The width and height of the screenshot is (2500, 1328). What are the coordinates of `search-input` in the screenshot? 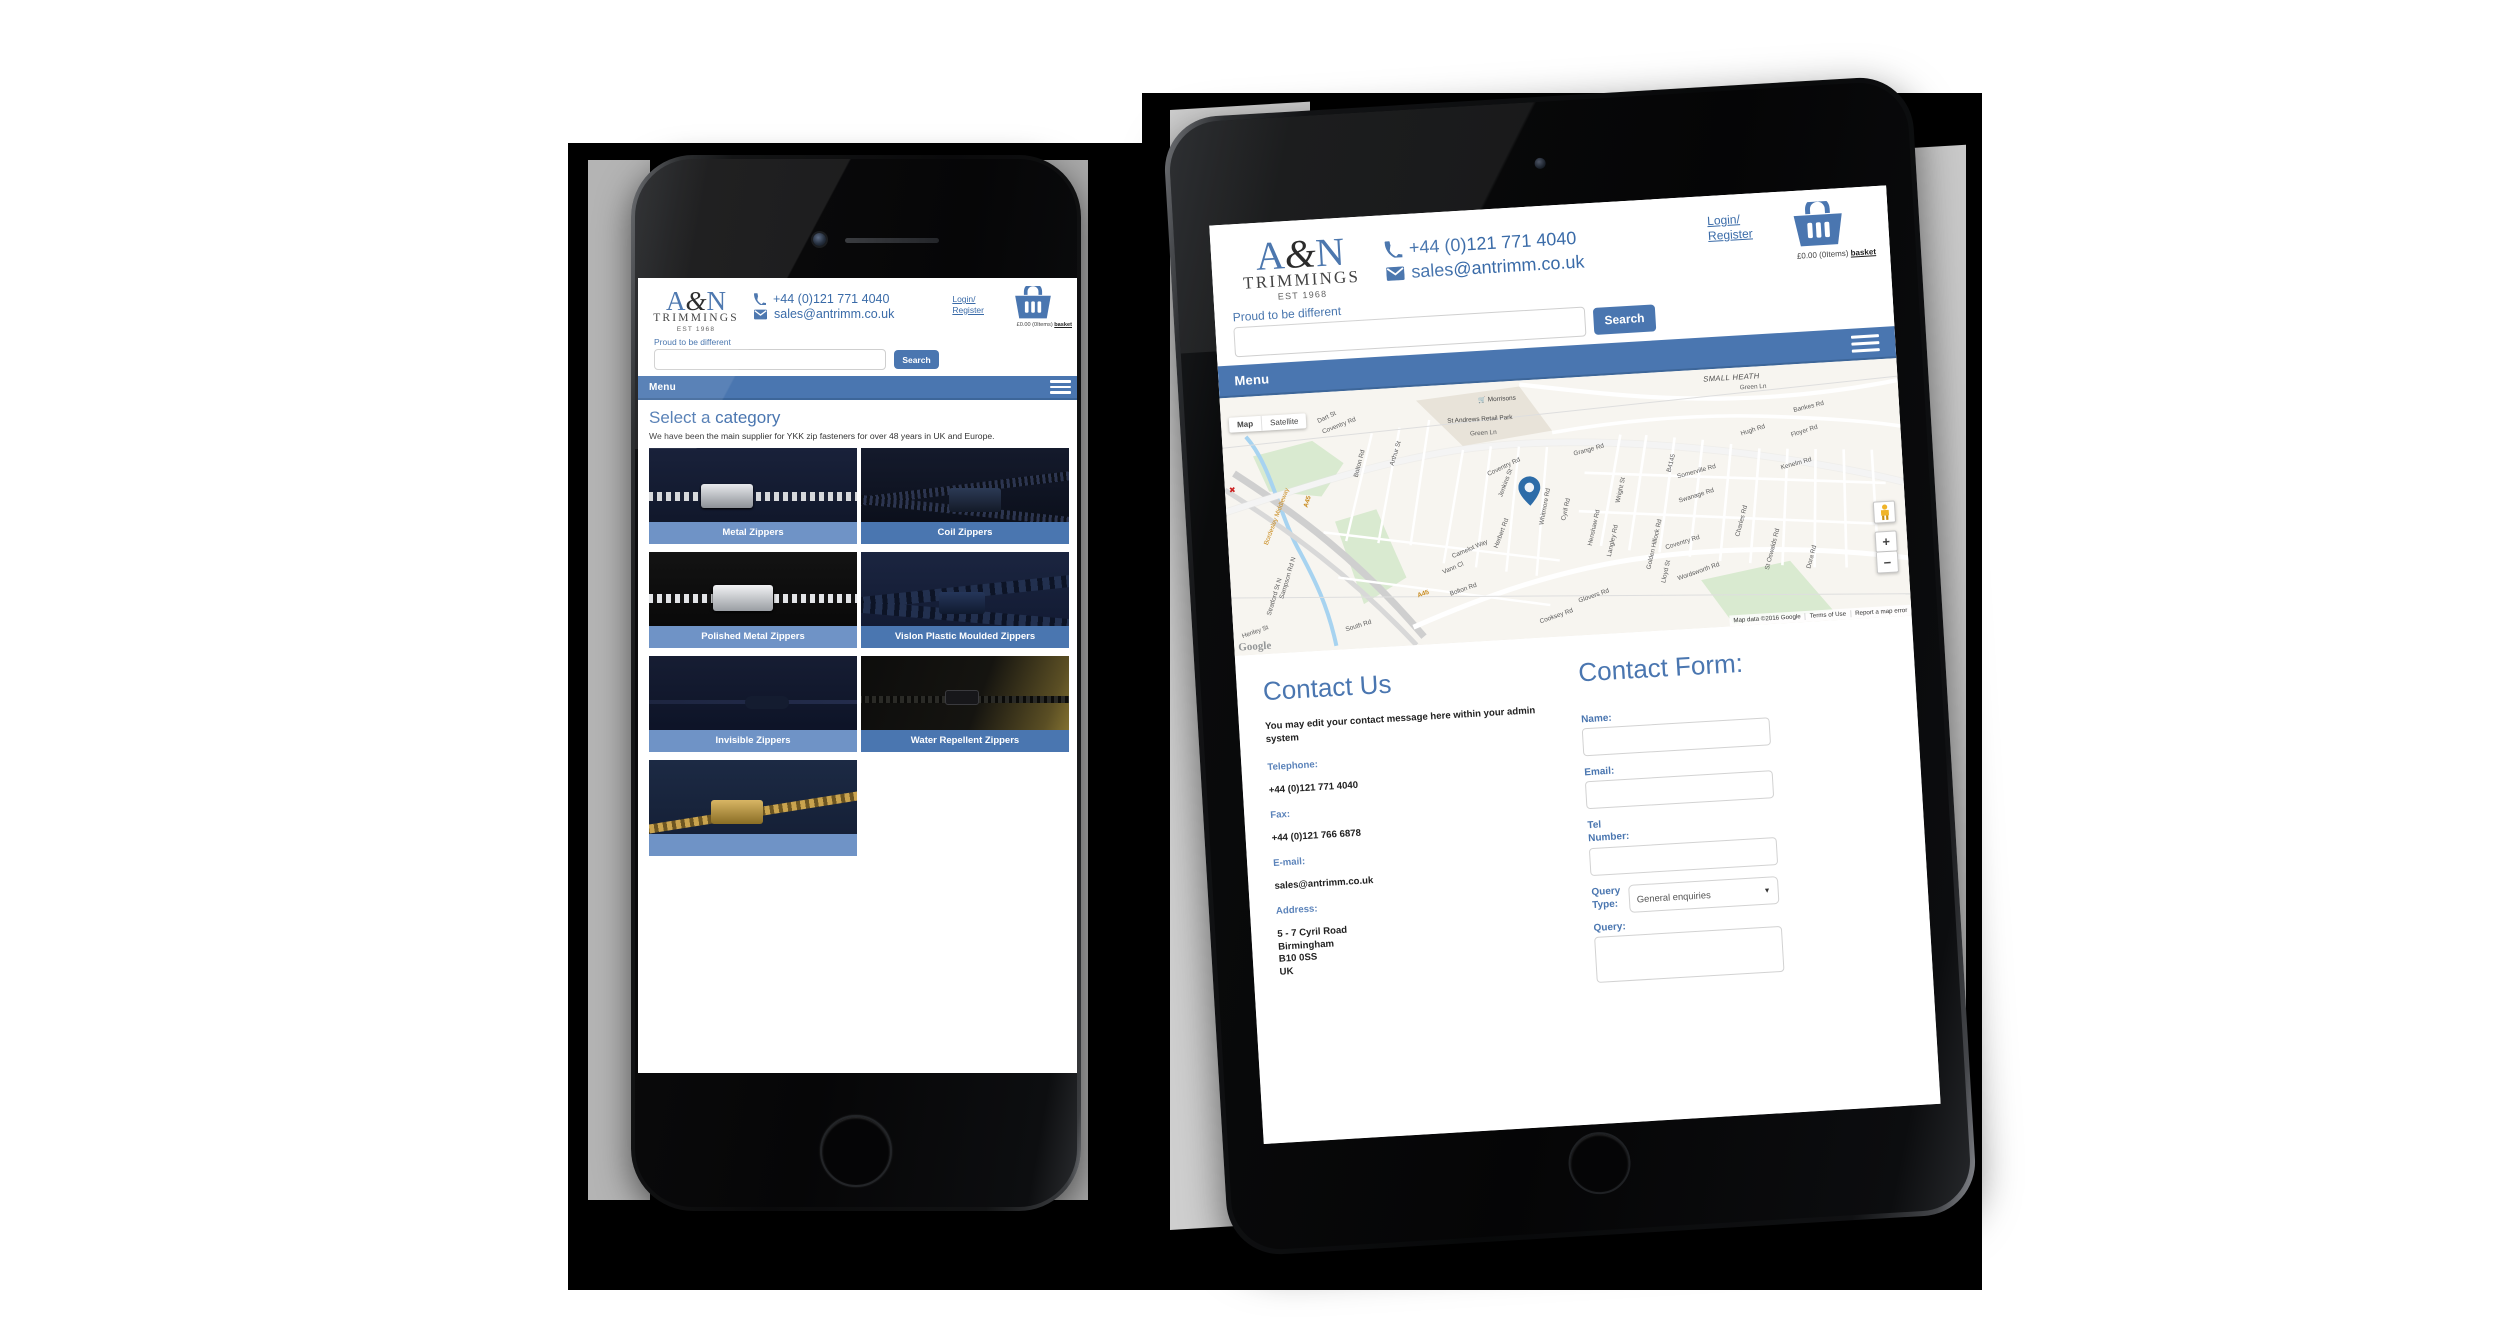 It's located at (770, 359).